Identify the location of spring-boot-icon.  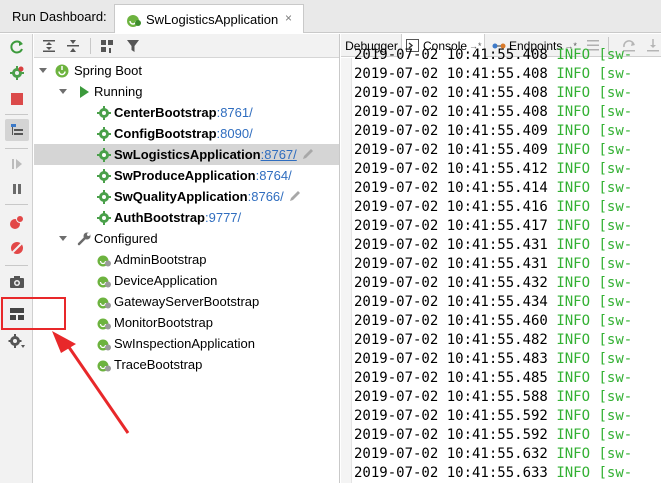
(62, 71).